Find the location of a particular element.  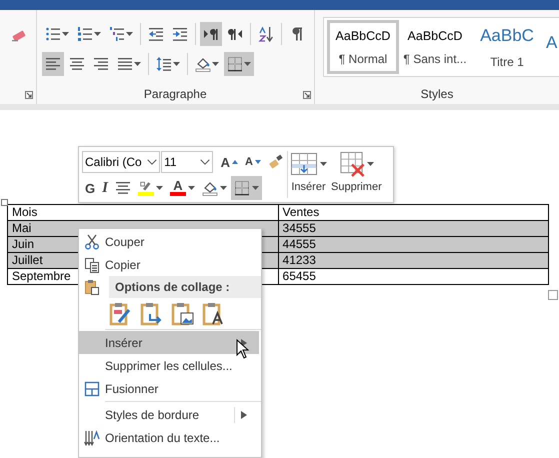

text-direction-icon is located at coordinates (92, 438).